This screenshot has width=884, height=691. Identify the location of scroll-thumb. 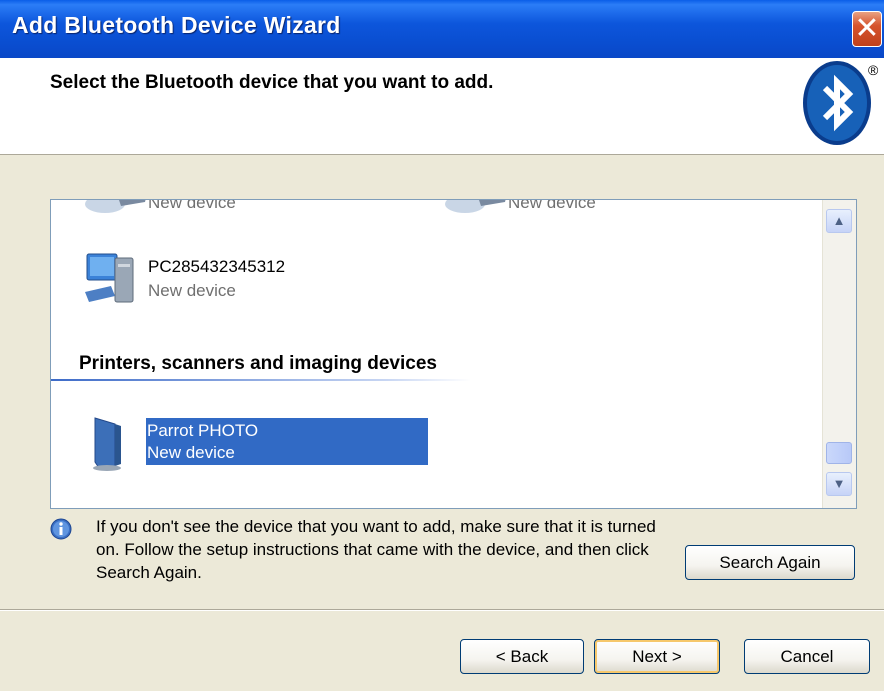
(839, 453).